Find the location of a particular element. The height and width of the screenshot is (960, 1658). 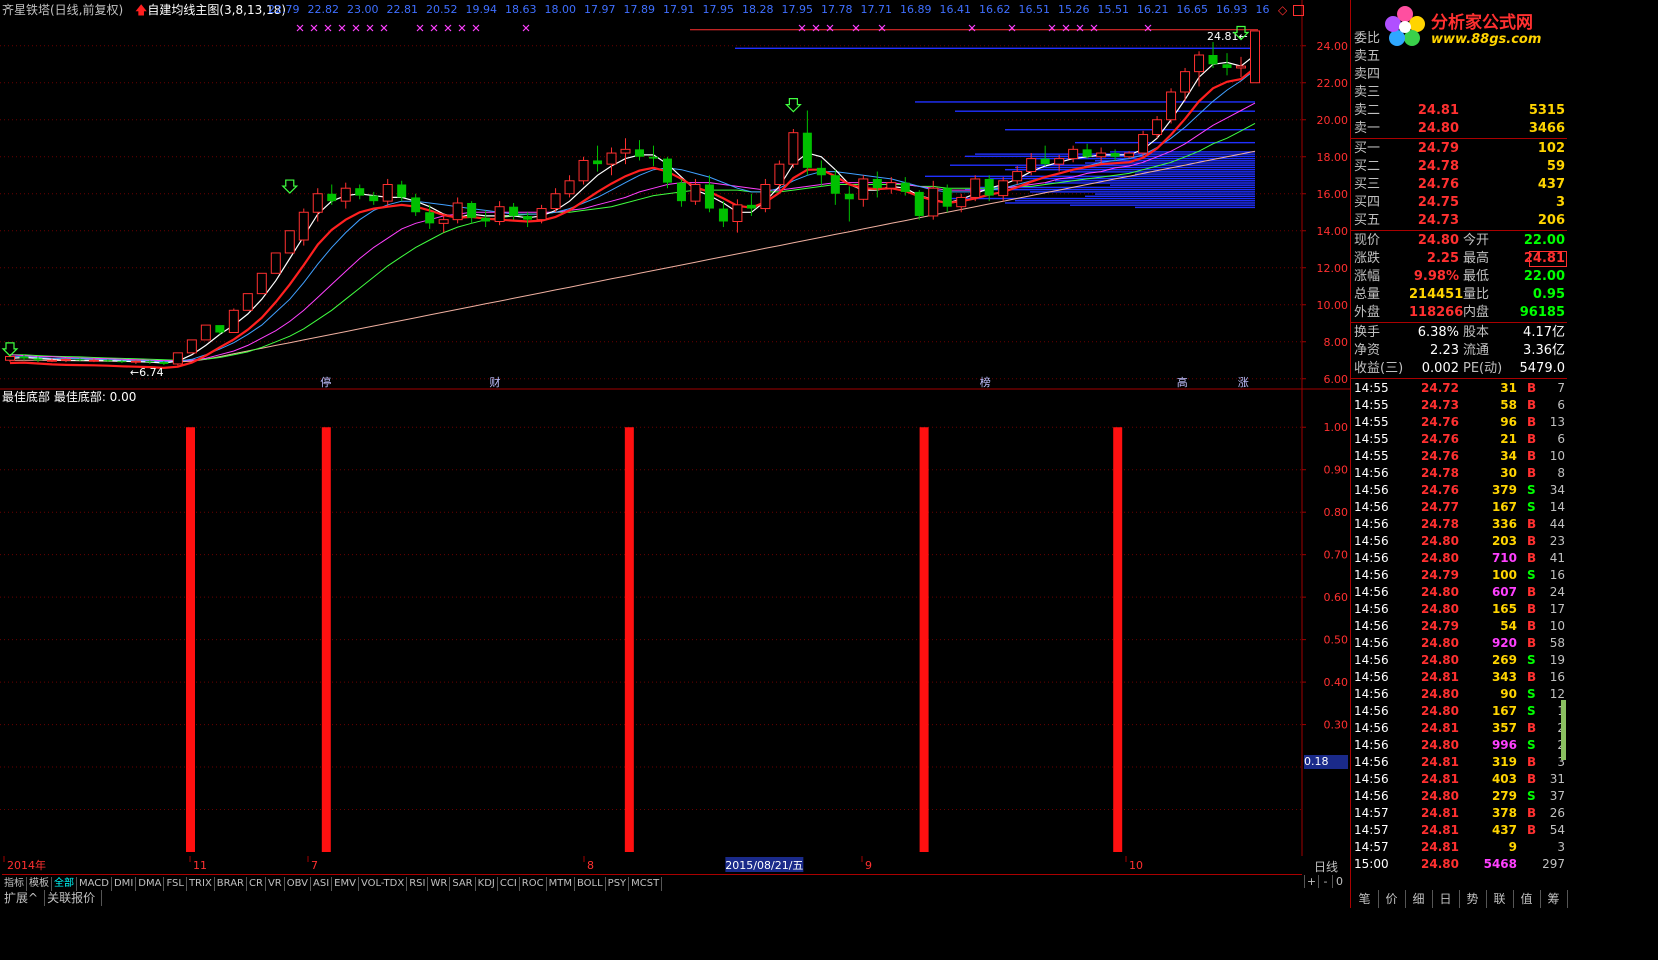

tab-macd: MACD is located at coordinates (94, 884).